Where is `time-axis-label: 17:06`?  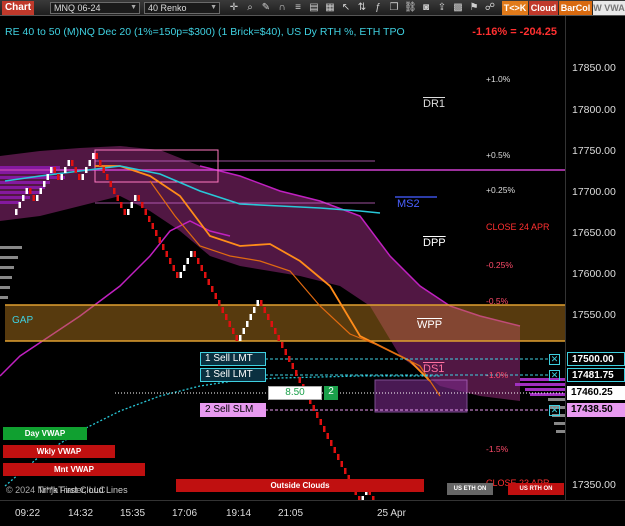
time-axis-label: 17:06 is located at coordinates (185, 513).